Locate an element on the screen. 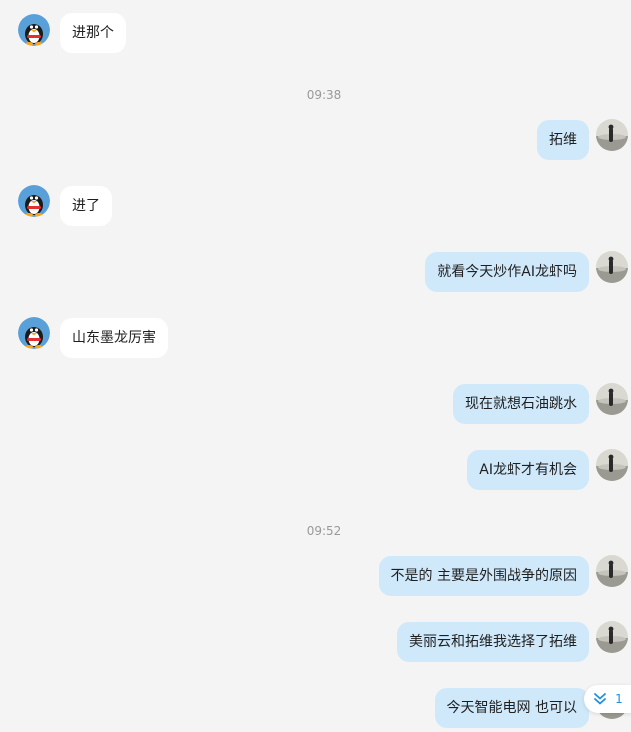 The height and width of the screenshot is (732, 631). message-bubble-outgoing: 现在就想石油跳水 is located at coordinates (521, 404).